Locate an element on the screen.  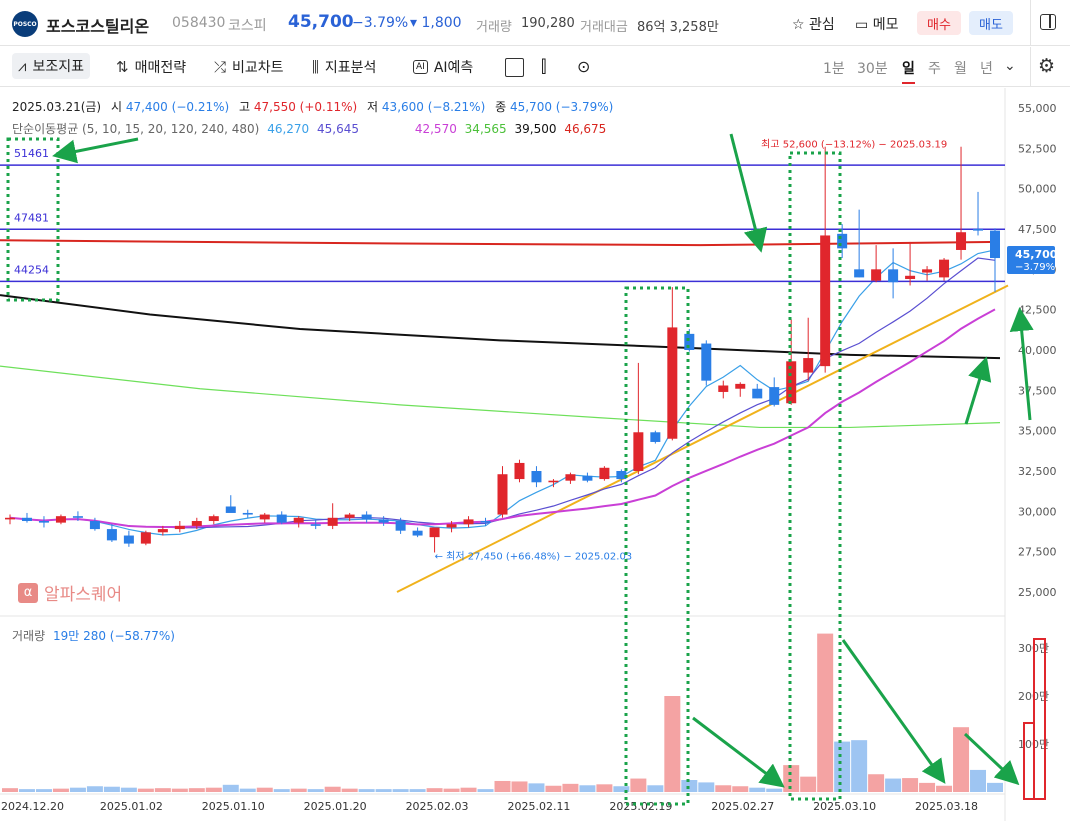
date-tick-label: 2025.02.03 is located at coordinates (437, 806).